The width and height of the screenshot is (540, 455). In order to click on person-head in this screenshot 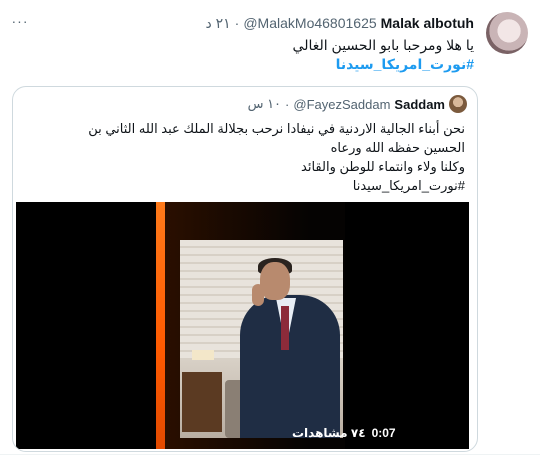, I will do `click(275, 281)`.